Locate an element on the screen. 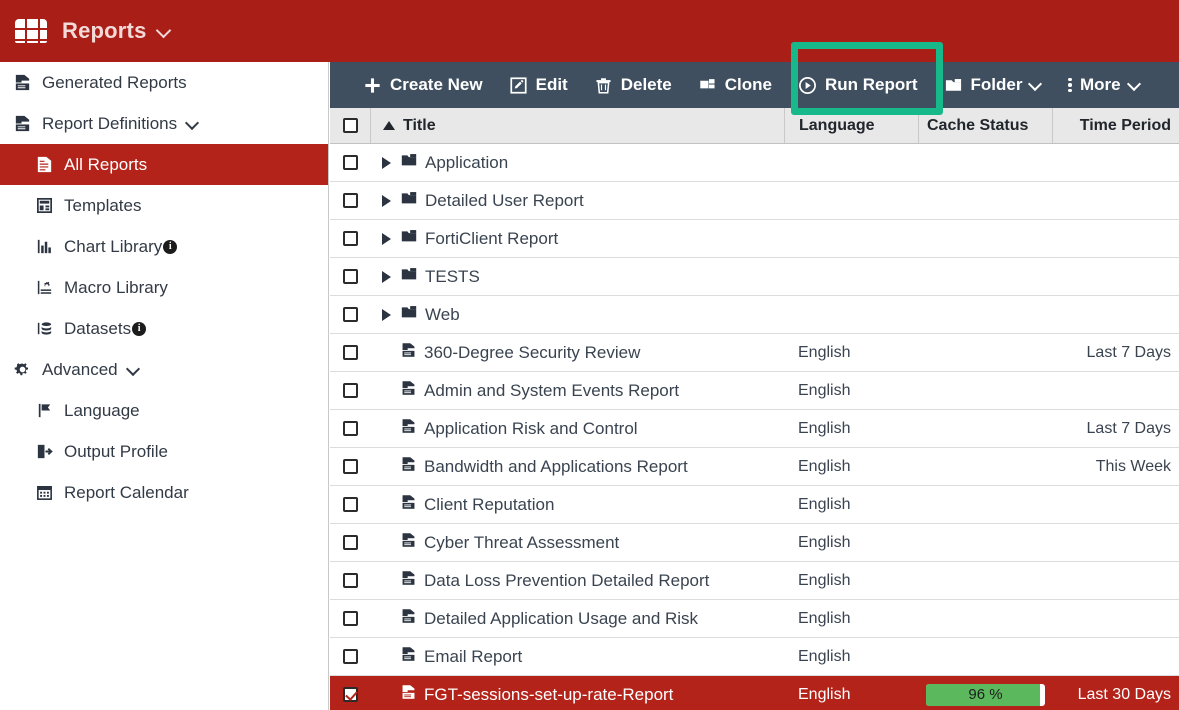 This screenshot has width=1179, height=710. sidebar-item-templates: Templates is located at coordinates (164, 205).